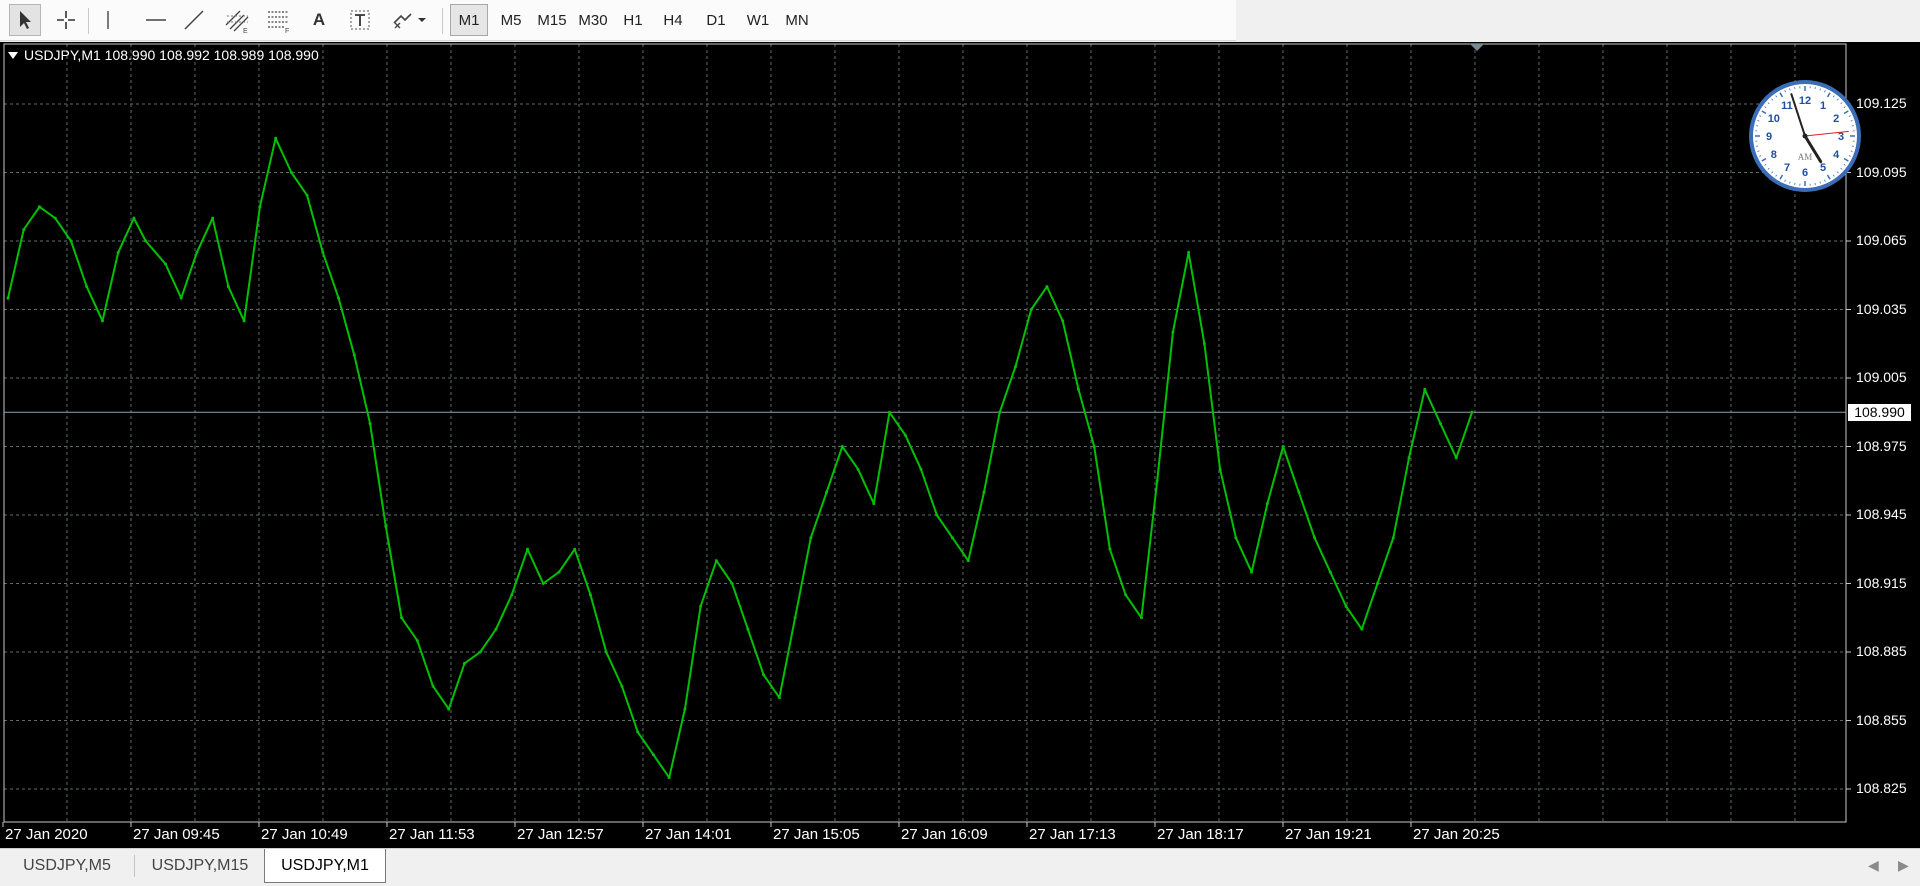 This screenshot has height=886, width=1920. I want to click on tab-usdjpy-m1: USDJPY,M1, so click(325, 866).